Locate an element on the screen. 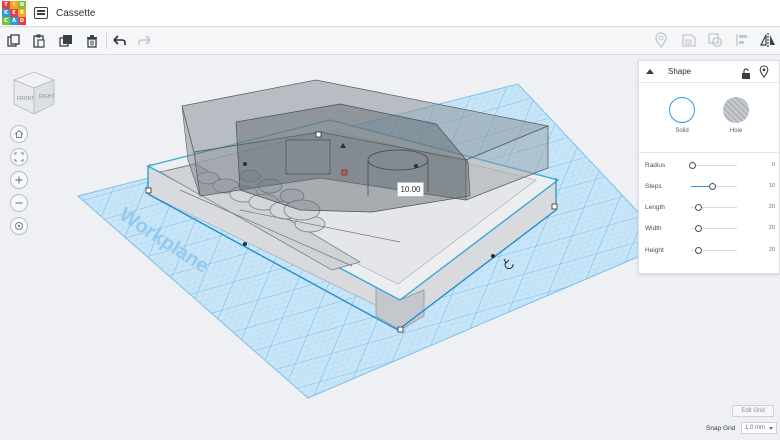  logo-letter: N is located at coordinates (22, 5).